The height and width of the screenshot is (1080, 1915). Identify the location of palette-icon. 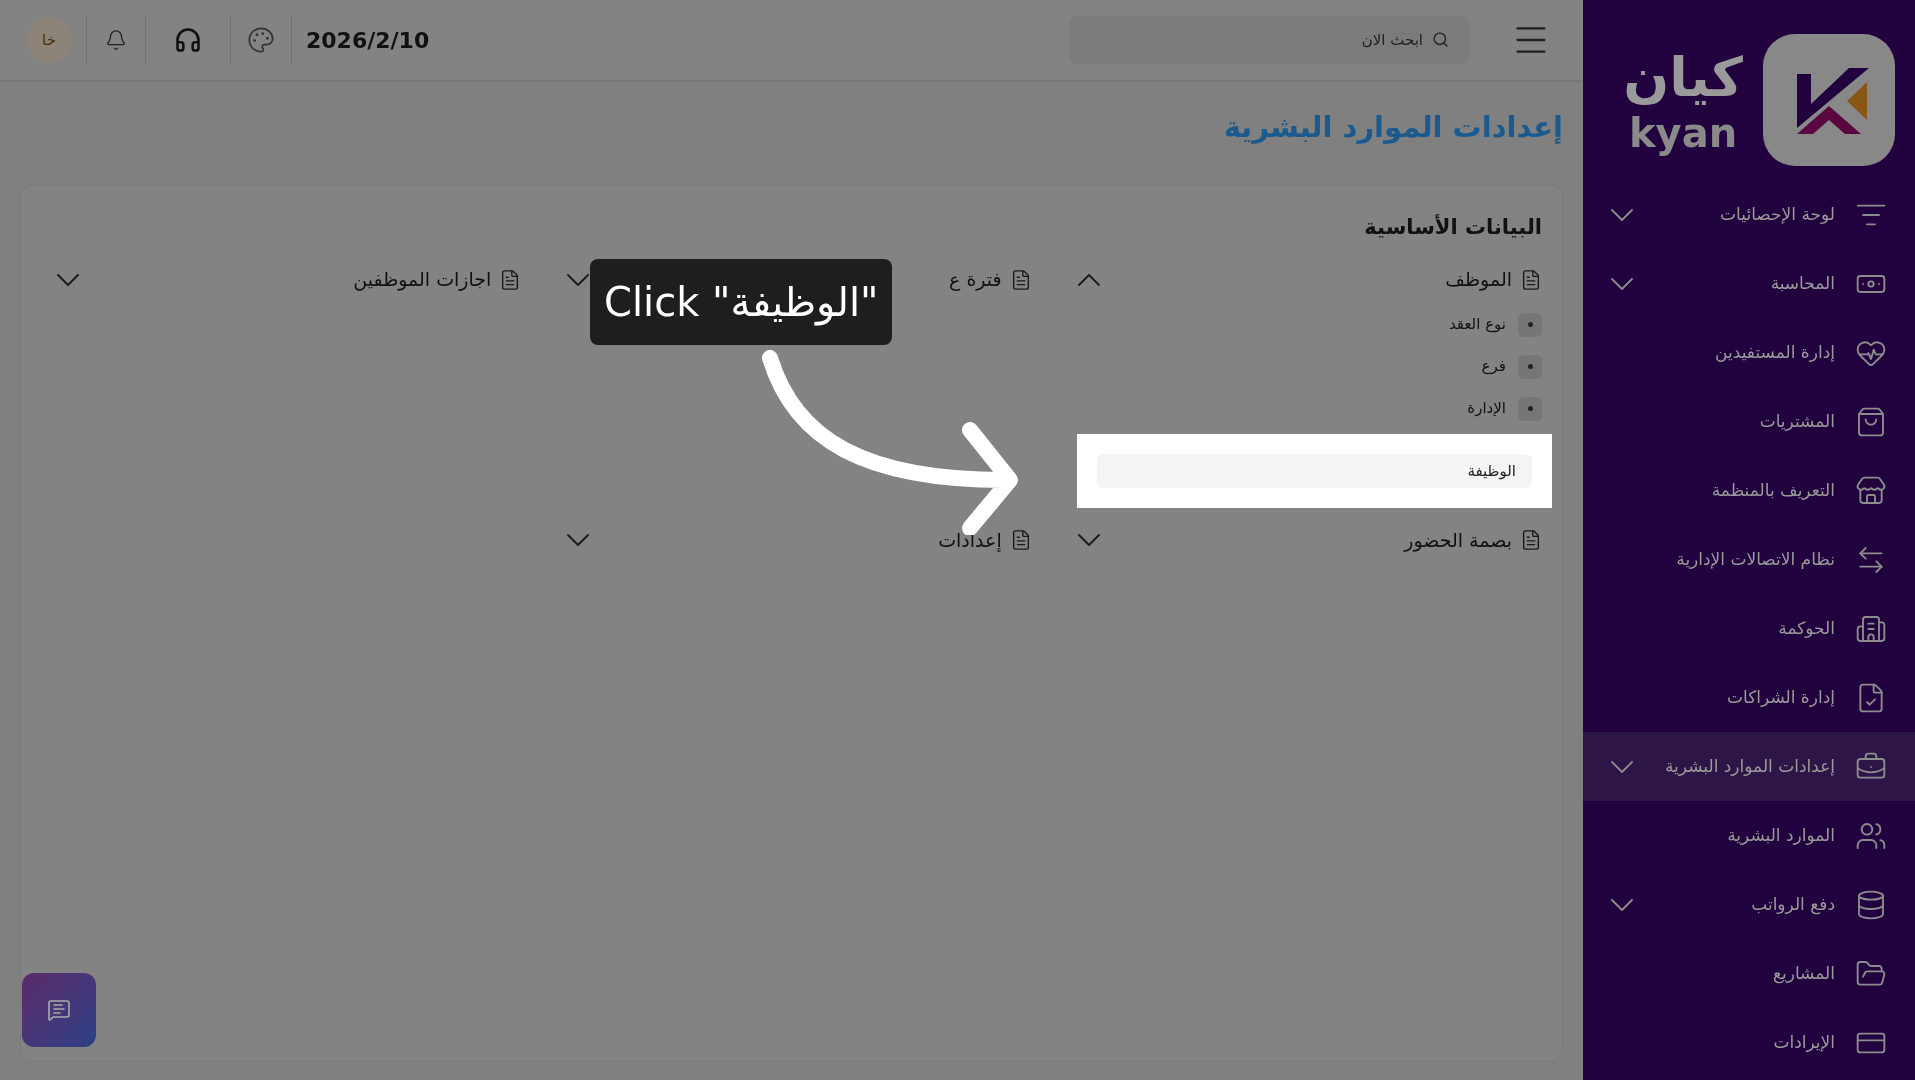
(261, 40).